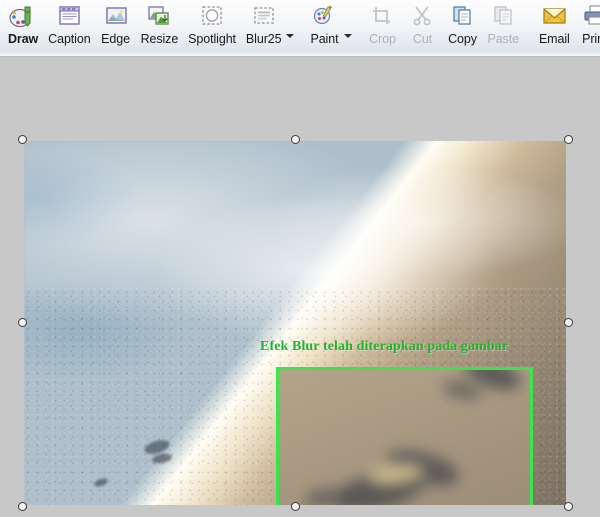 The height and width of the screenshot is (517, 600). What do you see at coordinates (554, 16) in the screenshot?
I see `envelope-icon` at bounding box center [554, 16].